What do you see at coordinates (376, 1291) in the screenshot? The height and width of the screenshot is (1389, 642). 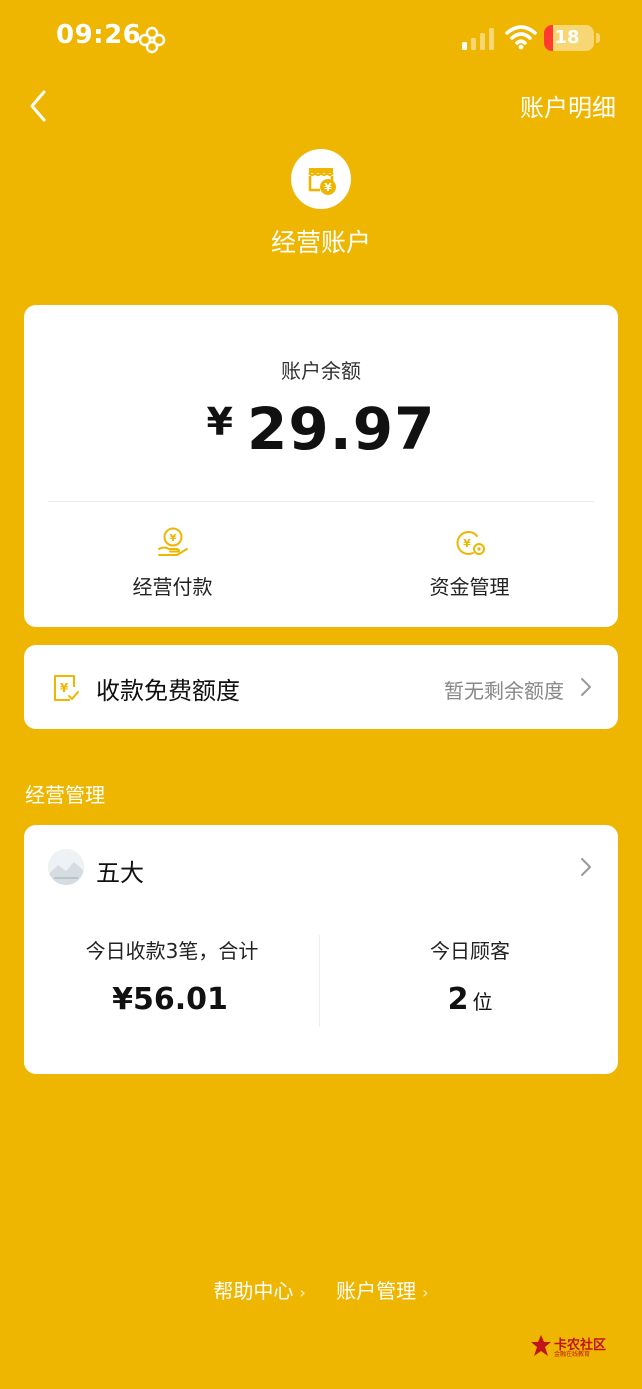 I see `account-management-label: 账户管理` at bounding box center [376, 1291].